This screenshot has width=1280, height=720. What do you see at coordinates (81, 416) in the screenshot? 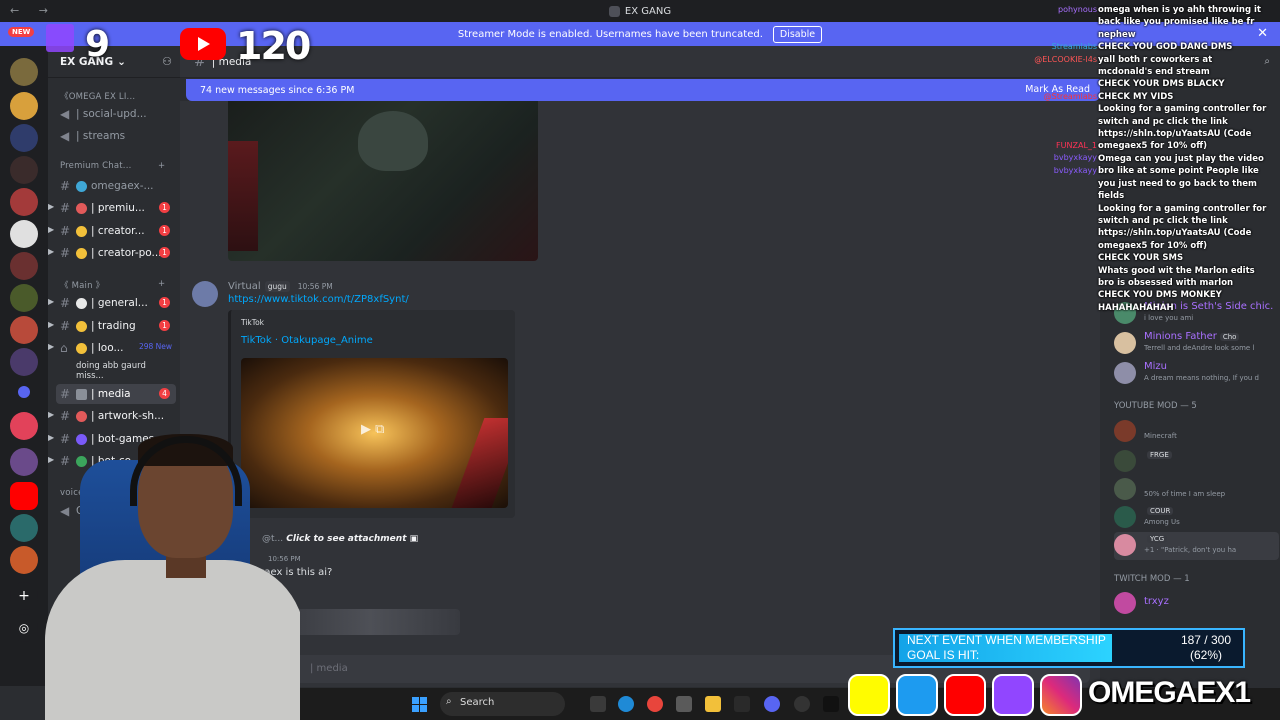
I see `palette-icon` at bounding box center [81, 416].